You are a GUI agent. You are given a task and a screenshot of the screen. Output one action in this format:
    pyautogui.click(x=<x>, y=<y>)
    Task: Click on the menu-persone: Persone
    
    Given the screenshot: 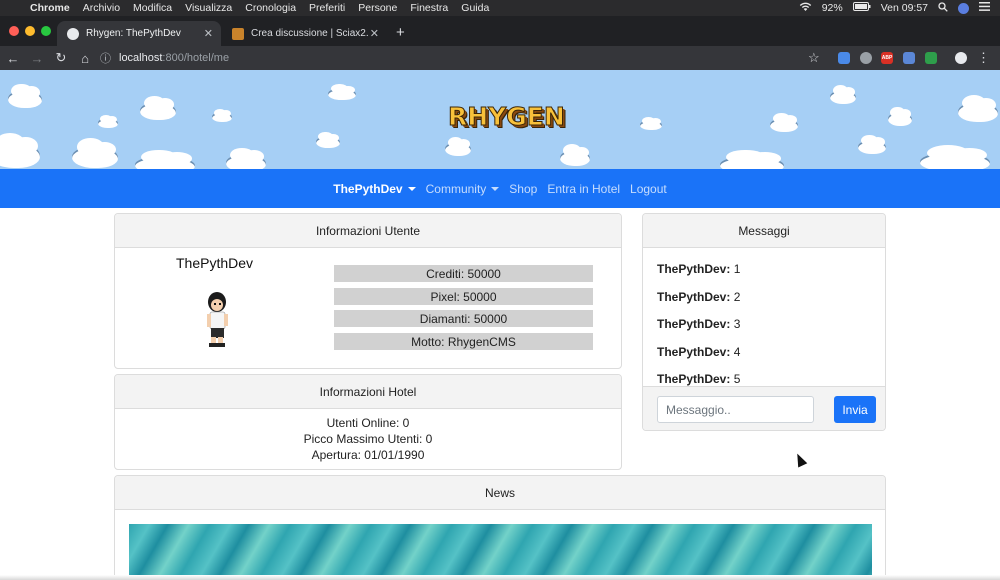 What is the action you would take?
    pyautogui.click(x=377, y=8)
    